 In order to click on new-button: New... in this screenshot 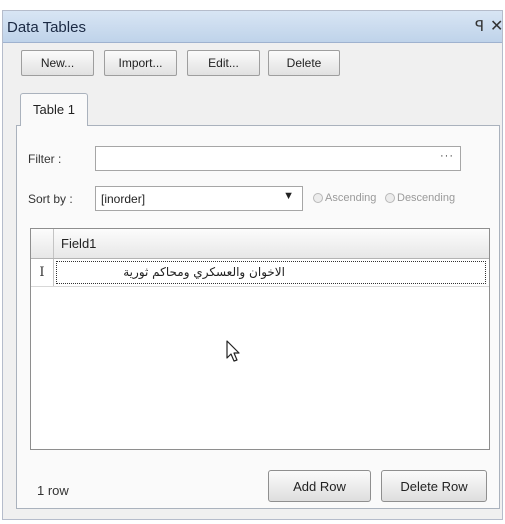, I will do `click(57, 63)`.